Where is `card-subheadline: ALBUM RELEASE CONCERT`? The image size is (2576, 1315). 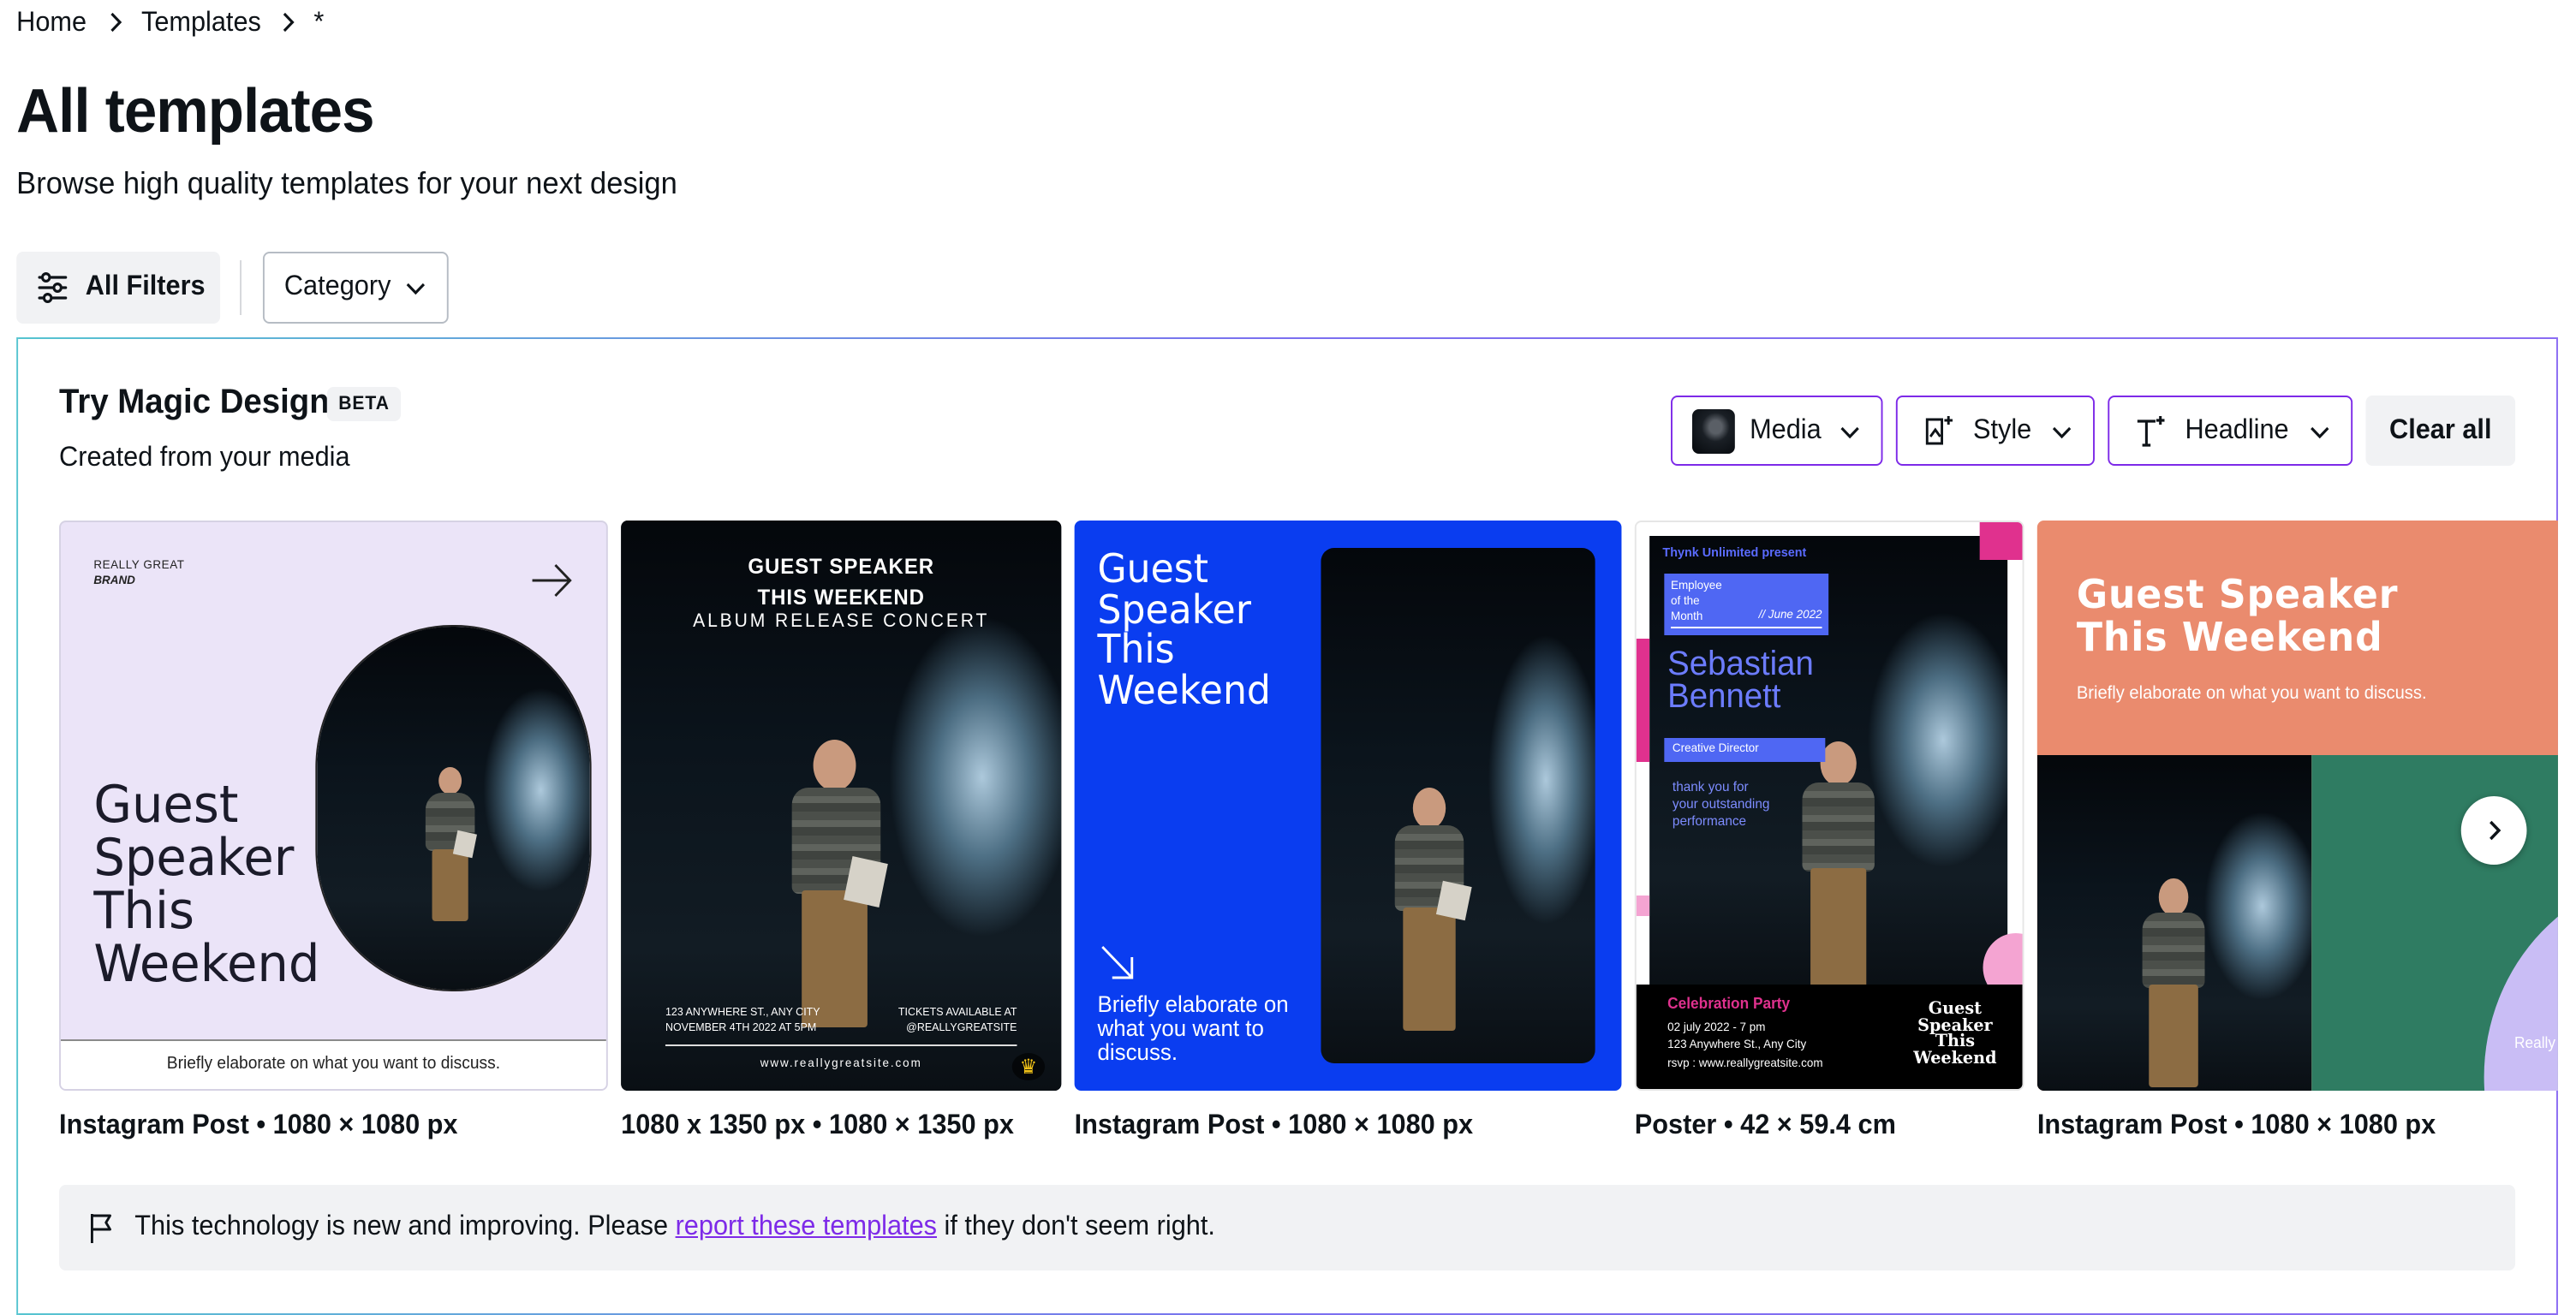 card-subheadline: ALBUM RELEASE CONCERT is located at coordinates (841, 621).